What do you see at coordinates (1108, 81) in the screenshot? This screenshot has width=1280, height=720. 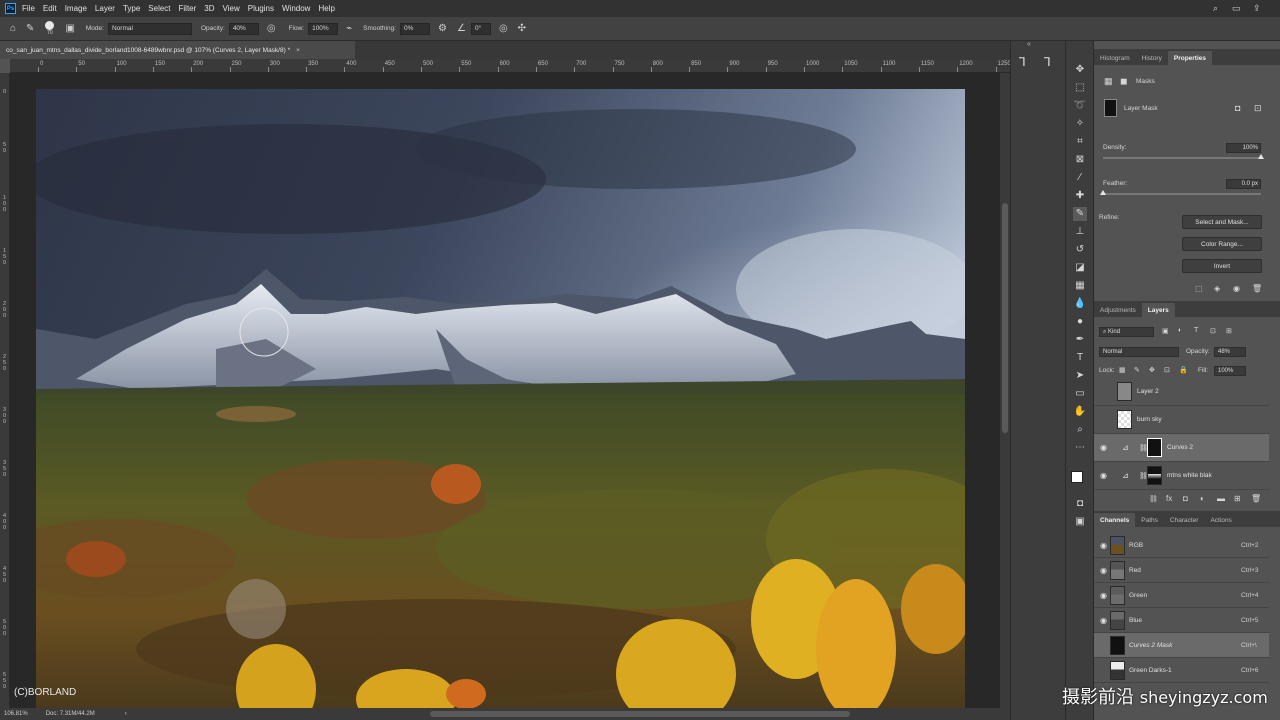 I see `masks-pixel-icon: ▦` at bounding box center [1108, 81].